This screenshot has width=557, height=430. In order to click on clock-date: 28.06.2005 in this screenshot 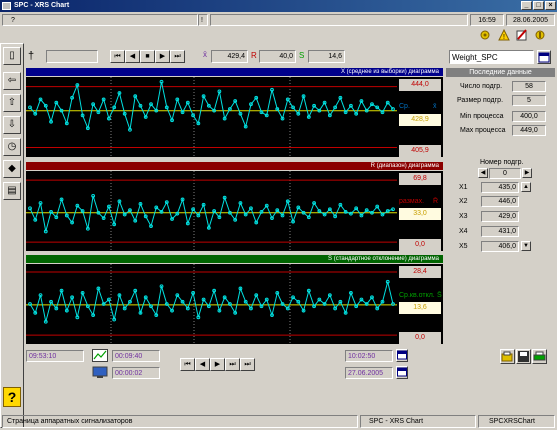, I will do `click(530, 20)`.